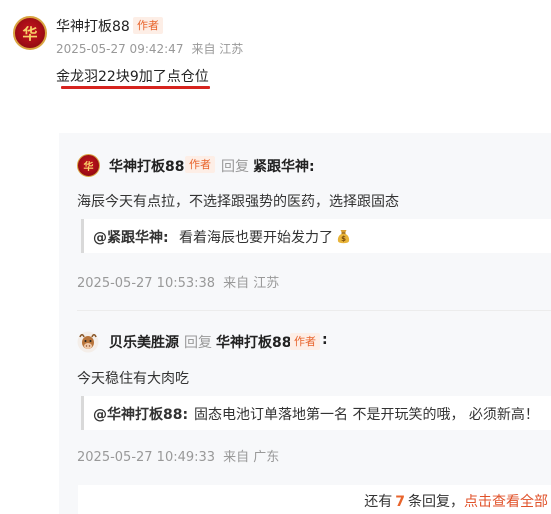  Describe the element at coordinates (93, 26) in the screenshot. I see `comment-username: 华神打板88` at that location.